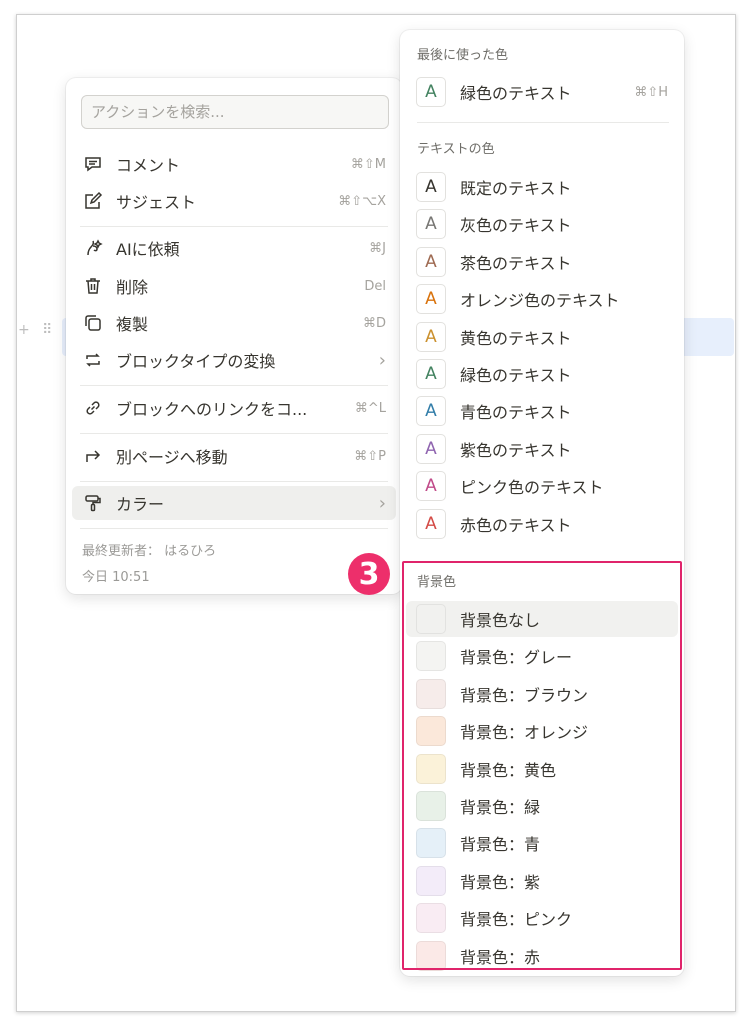  I want to click on color-option: A 既定のテキスト, so click(542, 187).